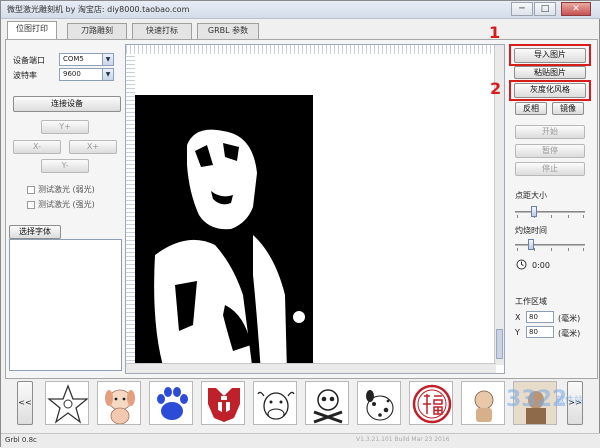  What do you see at coordinates (171, 403) in the screenshot?
I see `paw-print-icon` at bounding box center [171, 403].